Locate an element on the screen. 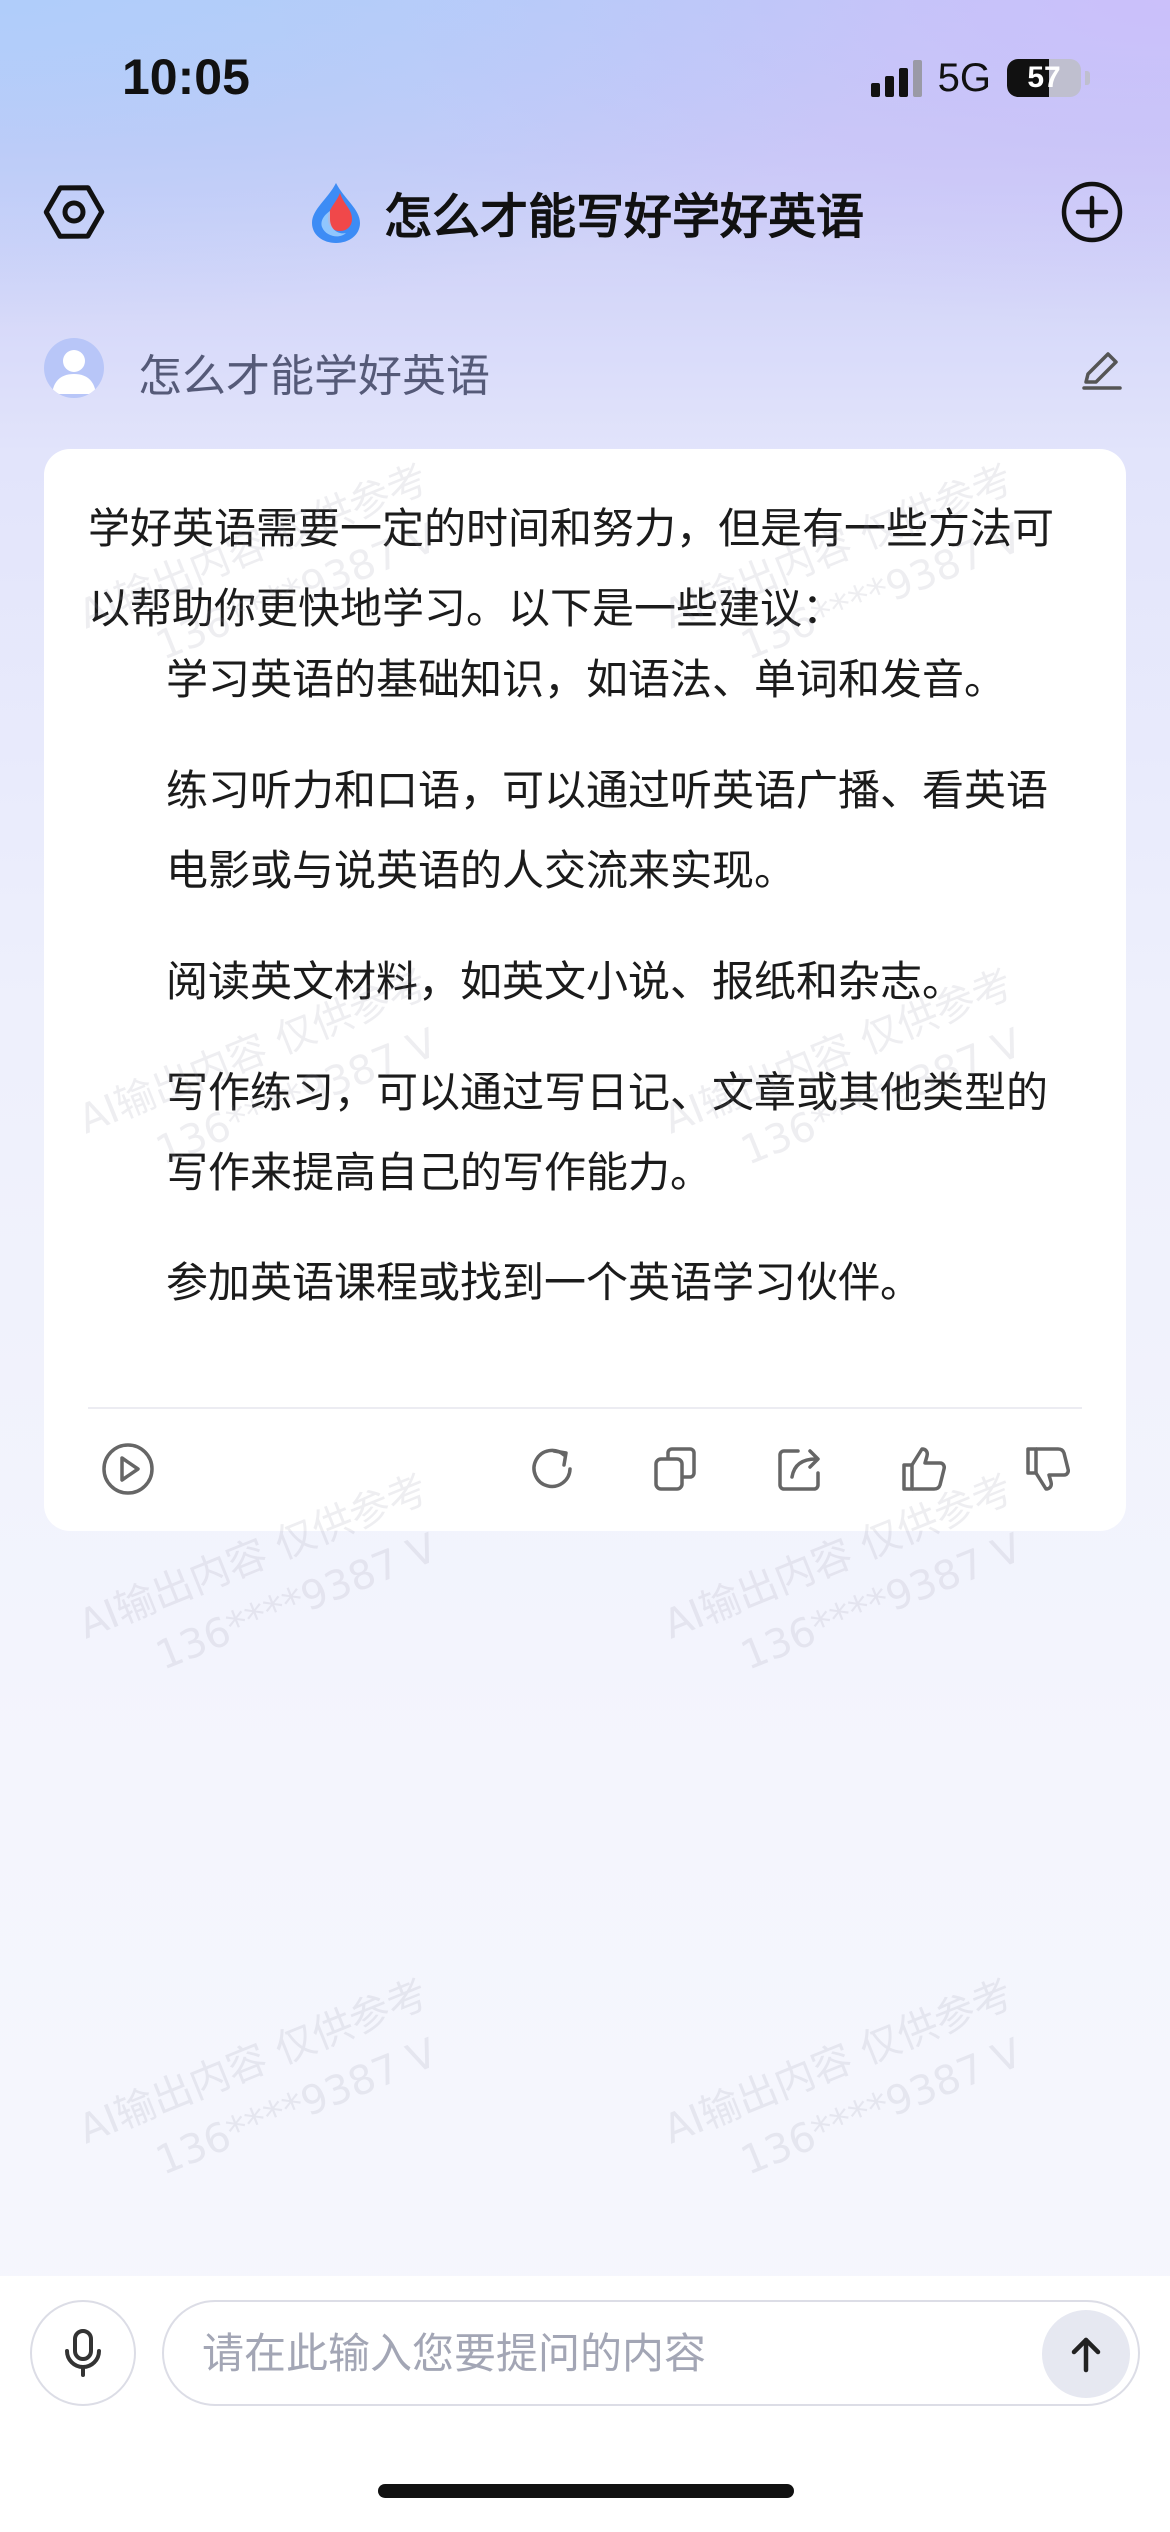 This screenshot has height=2532, width=1170. edit-question-button is located at coordinates (1101, 369).